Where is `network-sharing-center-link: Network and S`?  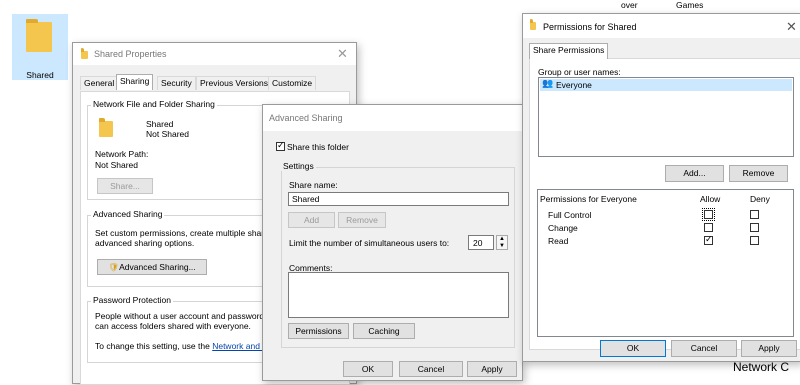
network-sharing-center-link: Network and S is located at coordinates (240, 346).